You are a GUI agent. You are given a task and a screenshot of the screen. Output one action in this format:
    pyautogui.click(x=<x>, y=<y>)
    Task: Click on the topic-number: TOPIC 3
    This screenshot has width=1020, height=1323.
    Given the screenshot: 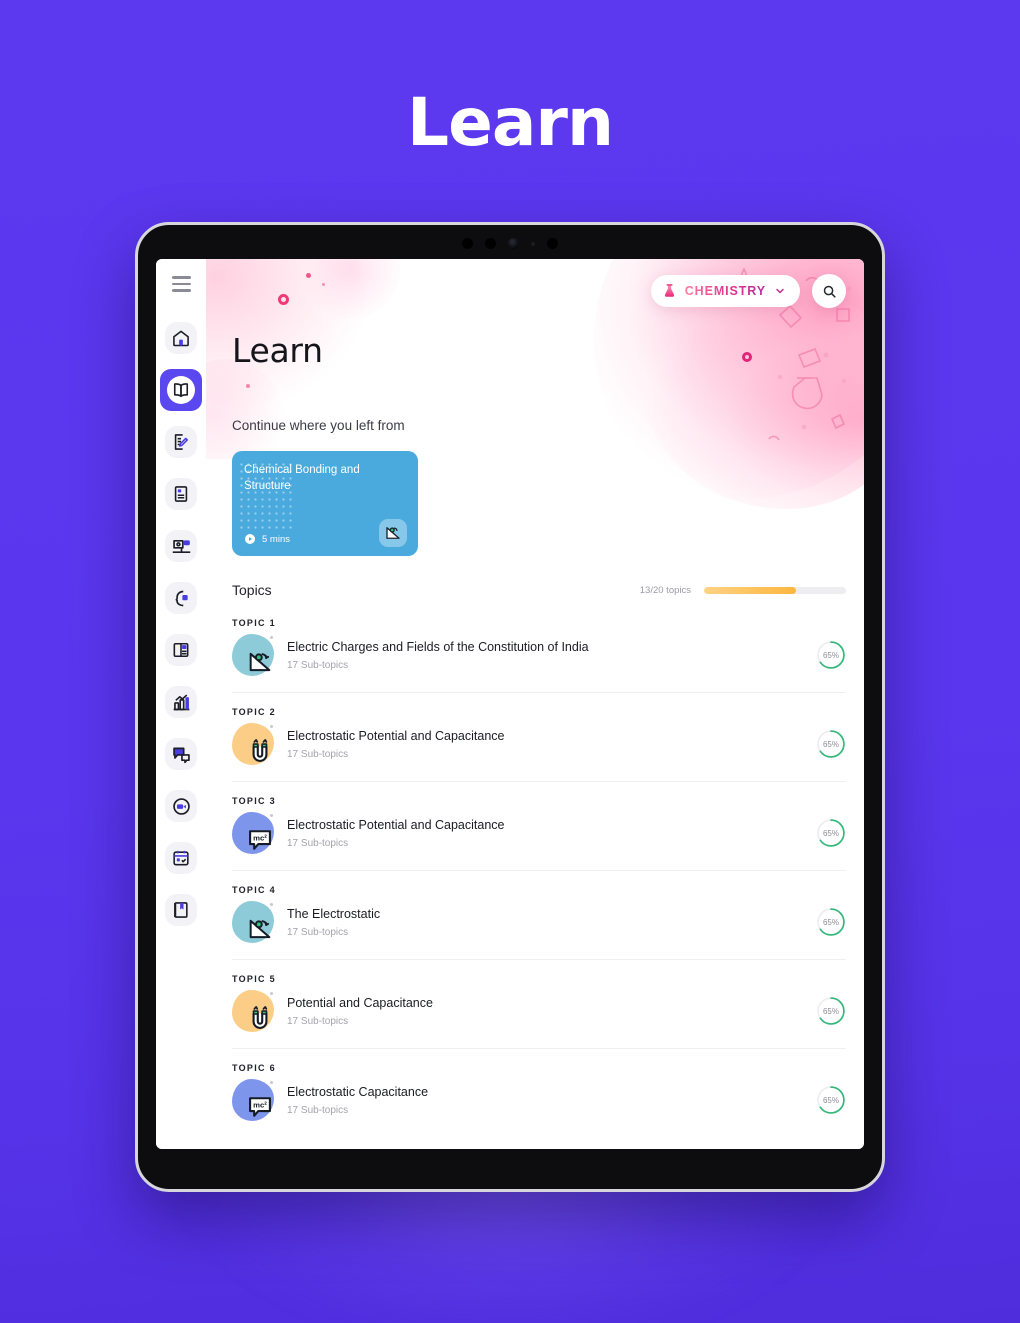 What is the action you would take?
    pyautogui.click(x=254, y=801)
    